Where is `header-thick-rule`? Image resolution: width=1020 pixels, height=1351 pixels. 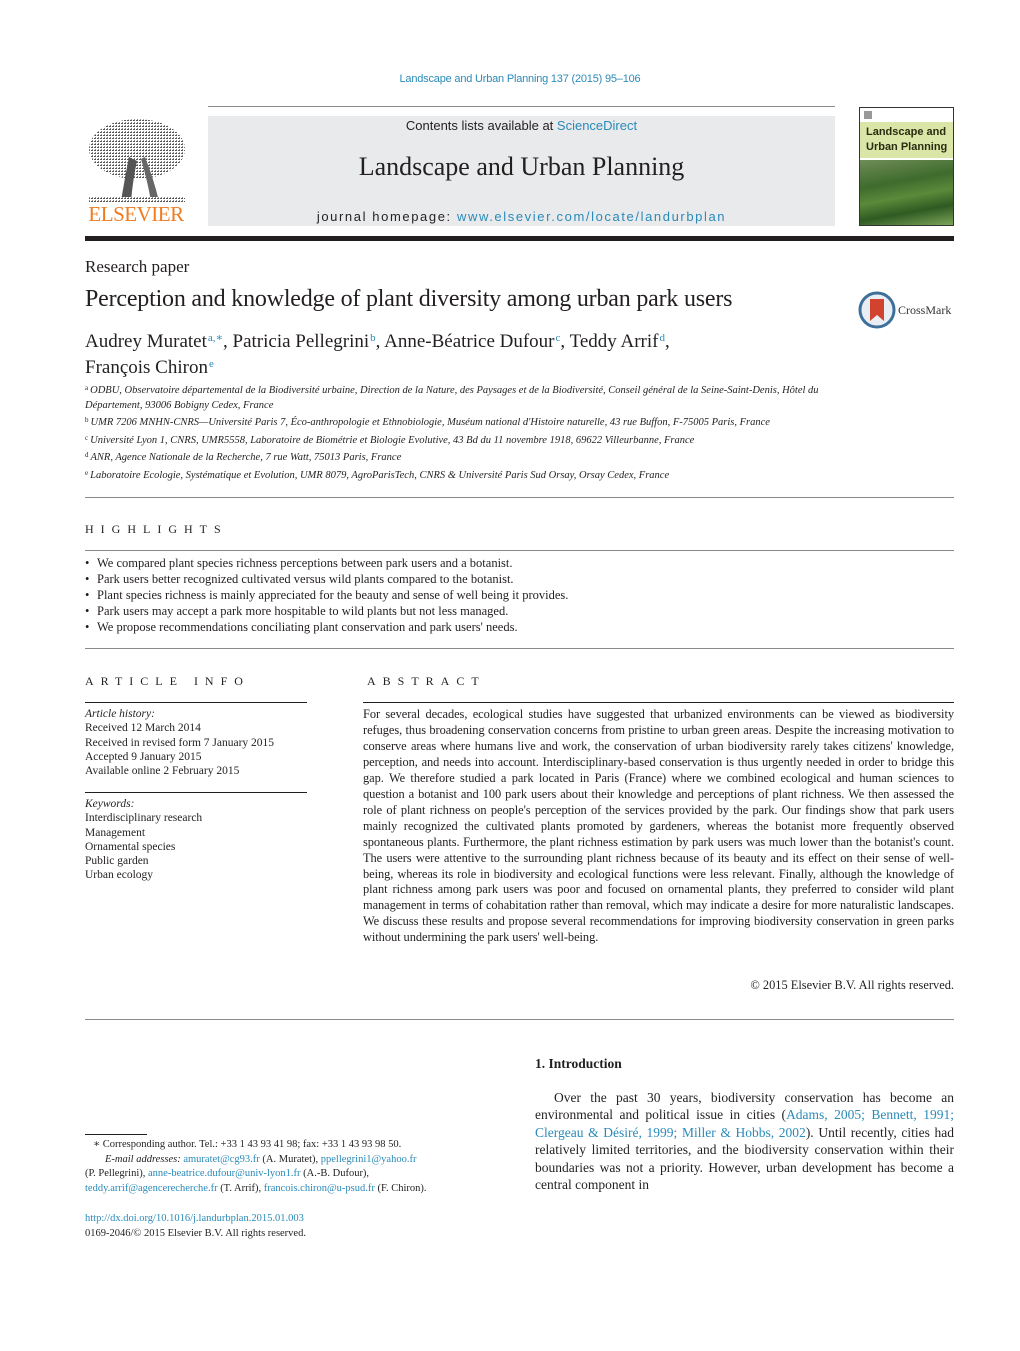
header-thick-rule is located at coordinates (519, 238).